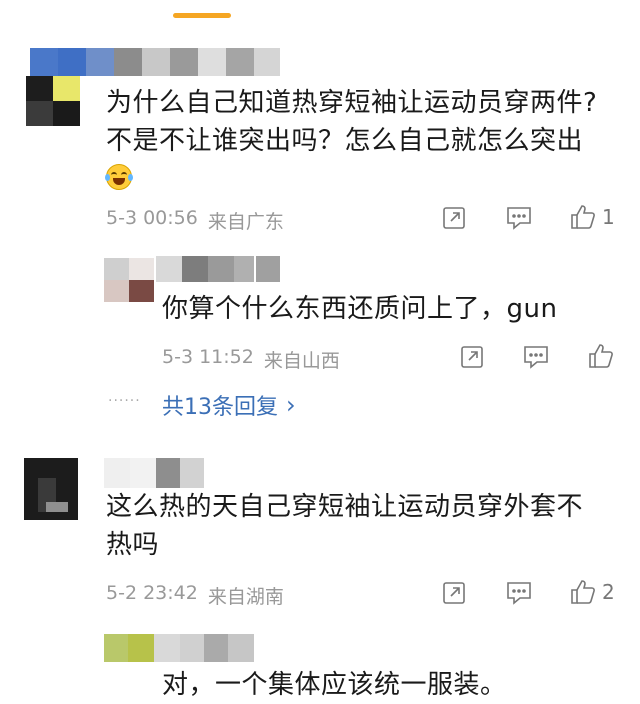 This screenshot has height=704, width=640. Describe the element at coordinates (608, 592) in the screenshot. I see `like-count: 2` at that location.